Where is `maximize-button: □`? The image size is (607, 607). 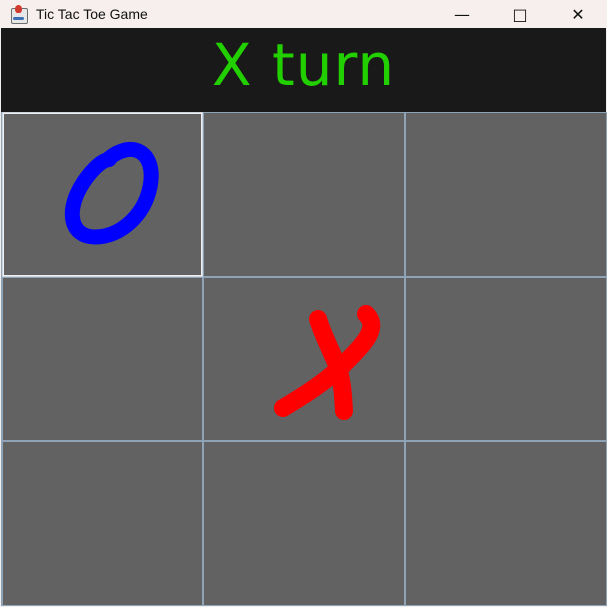
maximize-button: □ is located at coordinates (520, 14).